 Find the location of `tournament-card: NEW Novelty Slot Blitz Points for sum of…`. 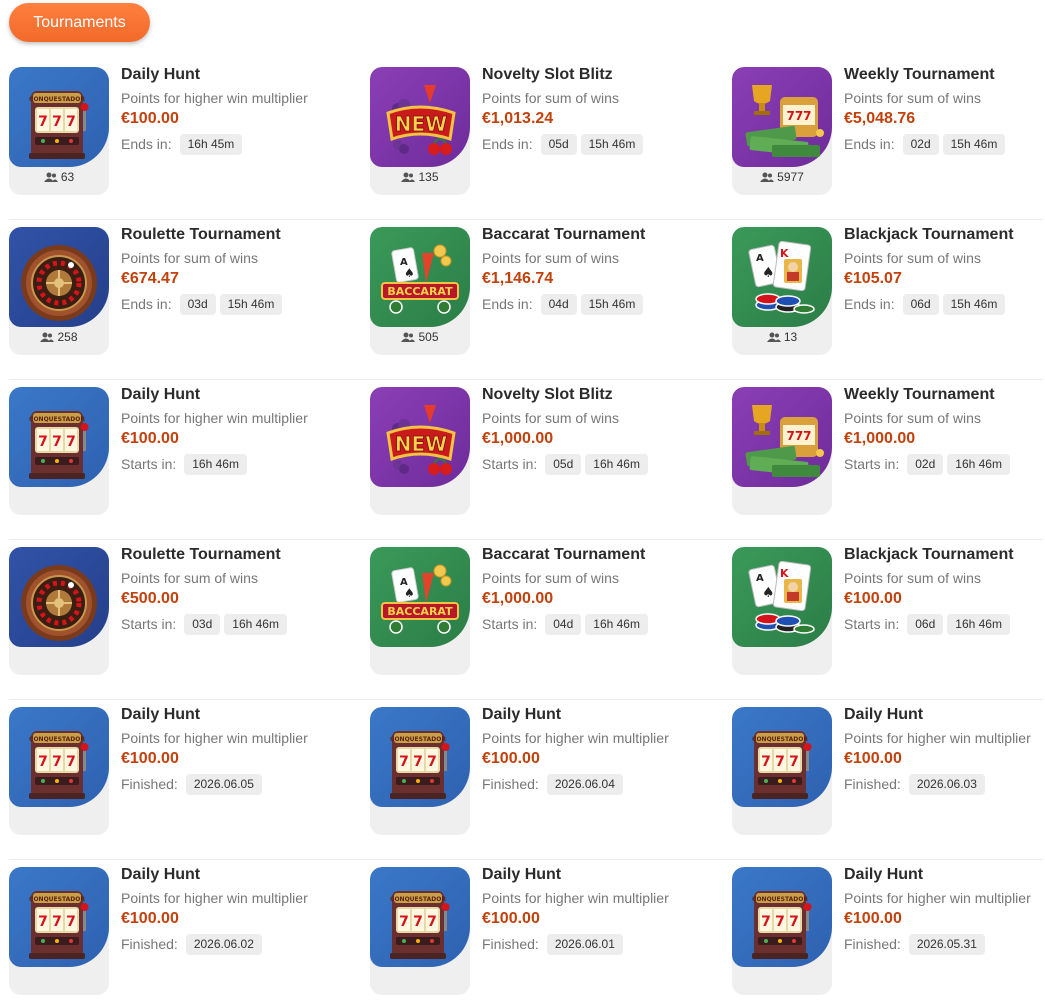

tournament-card: NEW Novelty Slot Blitz Points for sum of… is located at coordinates (540, 451).